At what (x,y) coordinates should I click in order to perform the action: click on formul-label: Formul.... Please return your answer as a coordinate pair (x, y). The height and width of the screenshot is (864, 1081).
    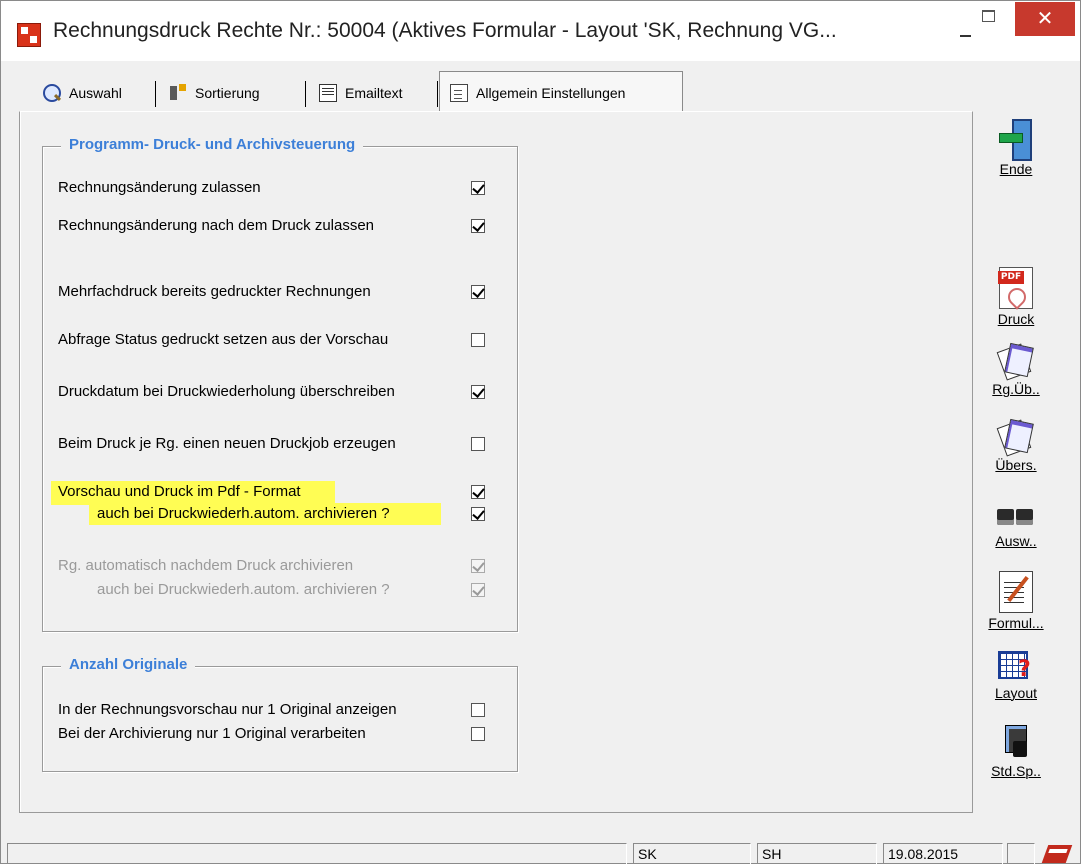
    Looking at the image, I should click on (1016, 623).